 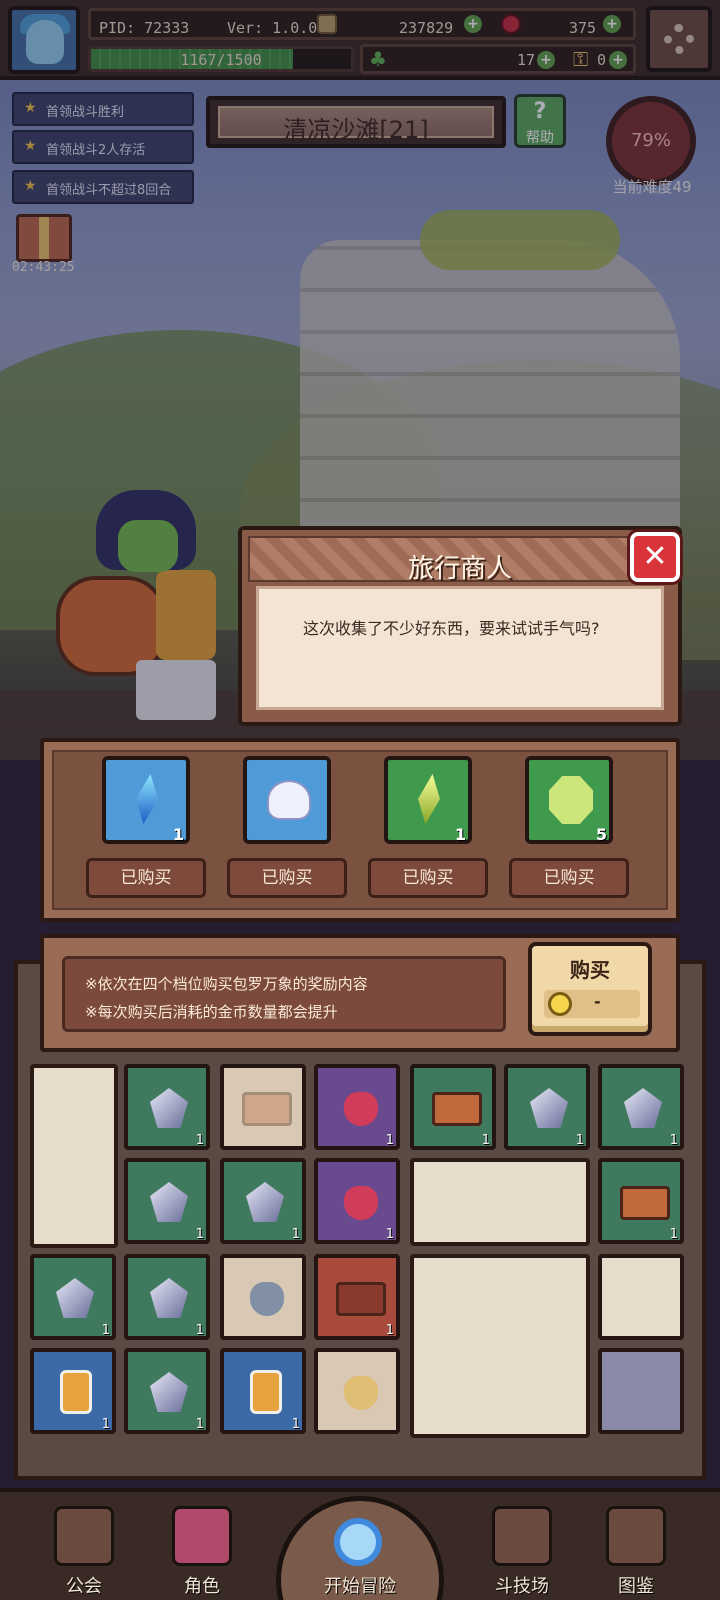 What do you see at coordinates (360, 1586) in the screenshot?
I see `adventure-label: 开始冒险` at bounding box center [360, 1586].